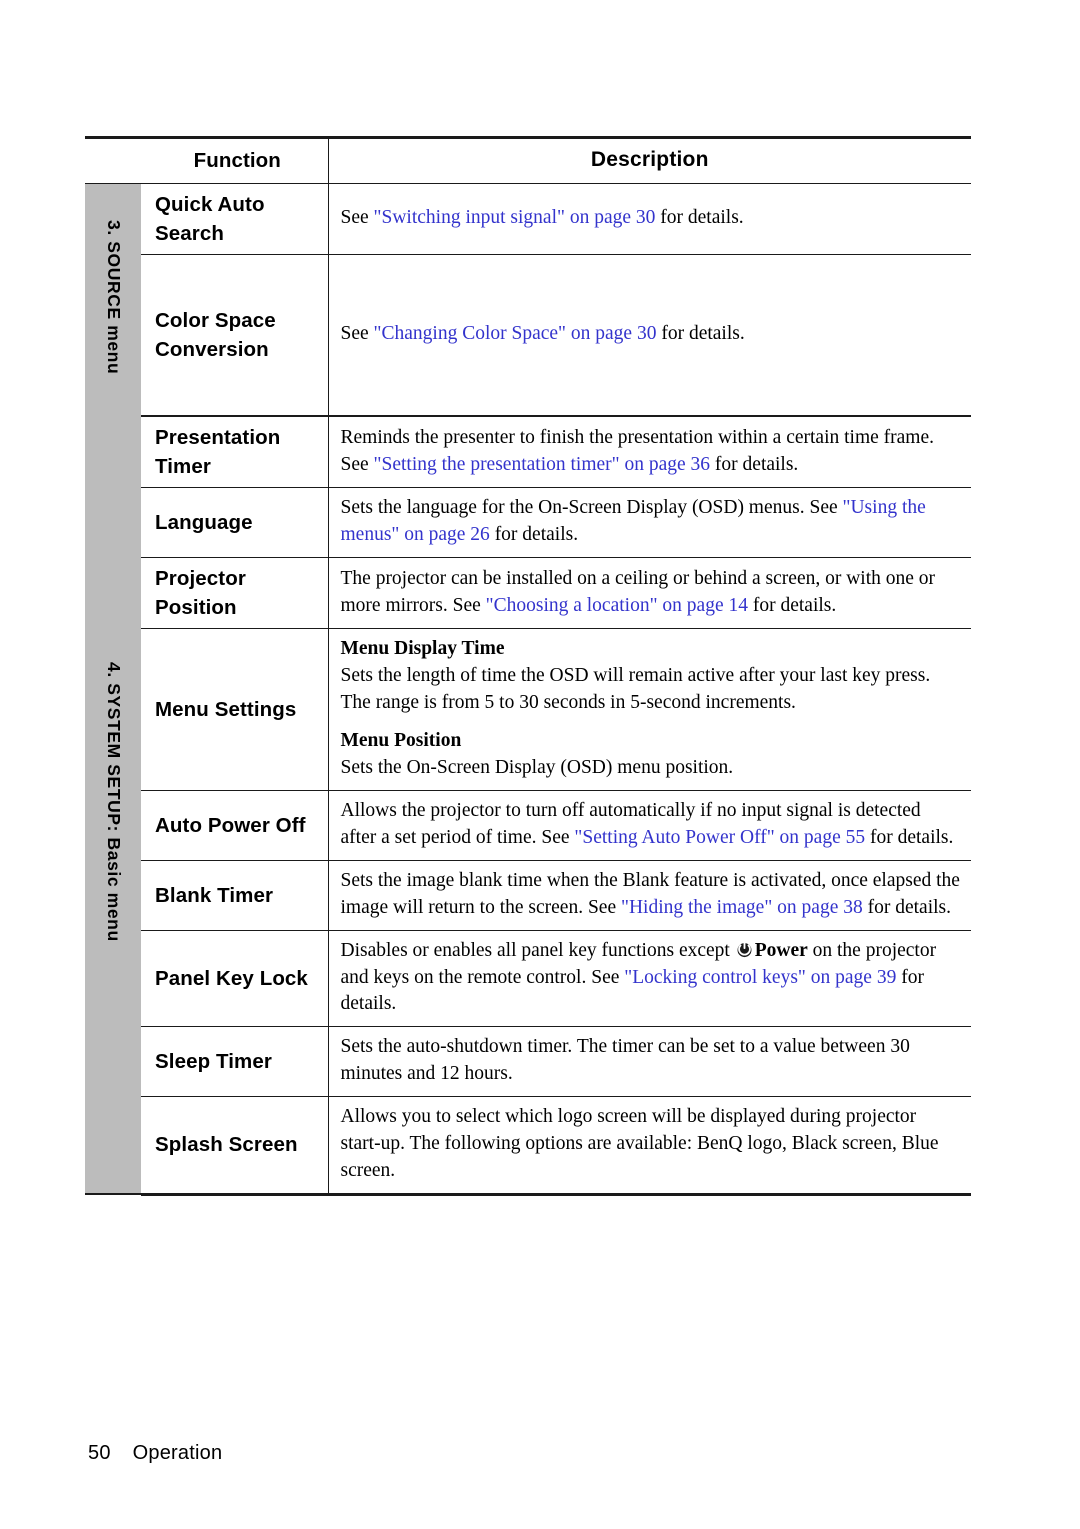 The height and width of the screenshot is (1529, 1080). I want to click on page-footer: 50 Operation, so click(155, 1453).